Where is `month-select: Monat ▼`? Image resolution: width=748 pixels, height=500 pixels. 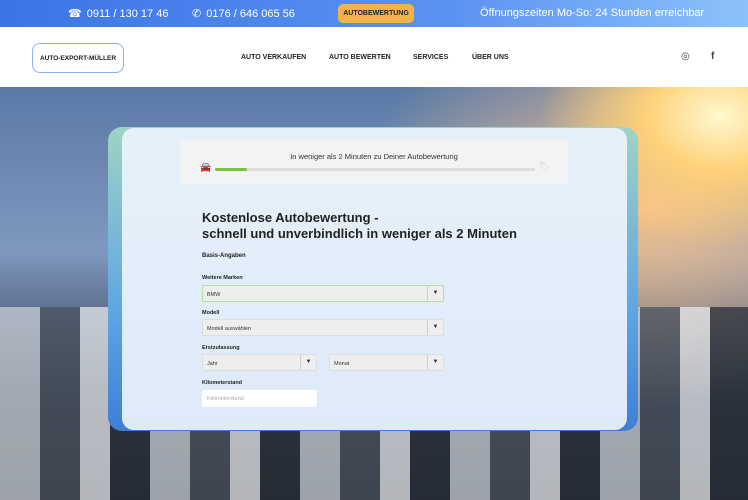 month-select: Monat ▼ is located at coordinates (386, 362).